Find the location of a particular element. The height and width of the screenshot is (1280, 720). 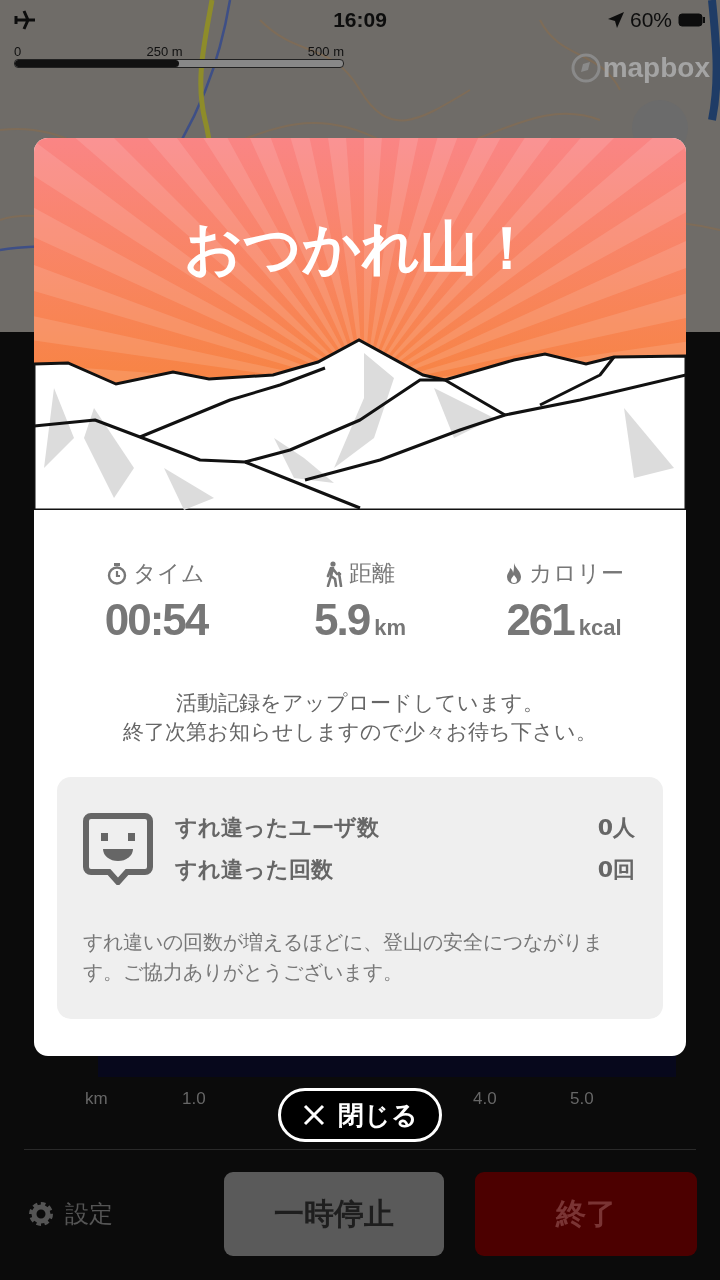

encounter-count: 0人 is located at coordinates (616, 828).